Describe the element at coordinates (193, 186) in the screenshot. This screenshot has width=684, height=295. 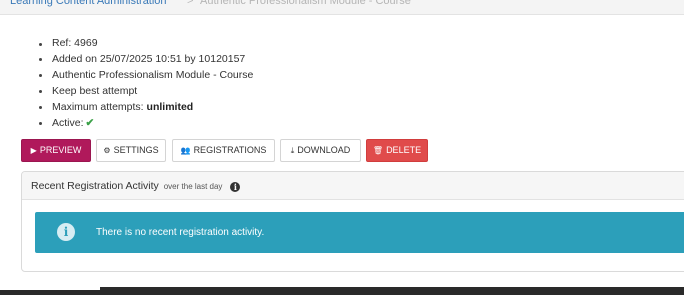
I see `panel-subtitle: over the last day` at that location.